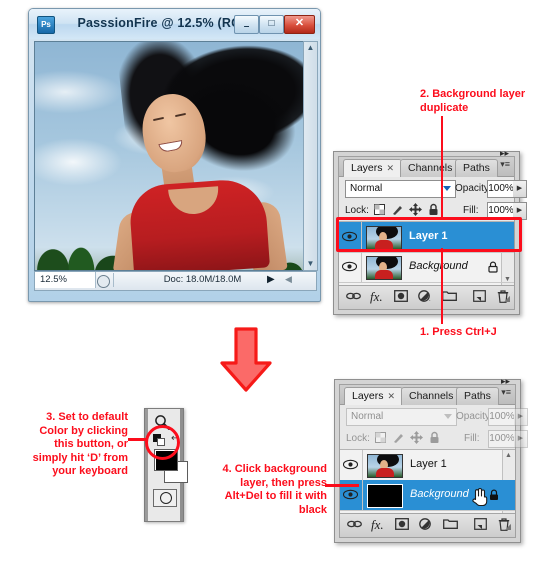  I want to click on layer-row-layer-1: Layer 1, so click(427, 465).